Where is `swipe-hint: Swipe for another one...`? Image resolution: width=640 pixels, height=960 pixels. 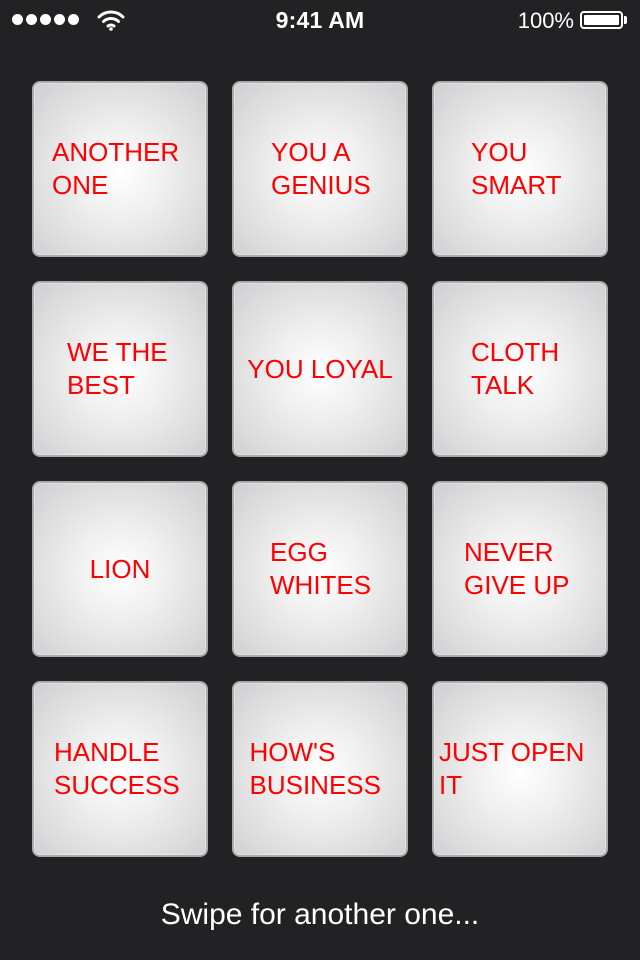 swipe-hint: Swipe for another one... is located at coordinates (320, 914).